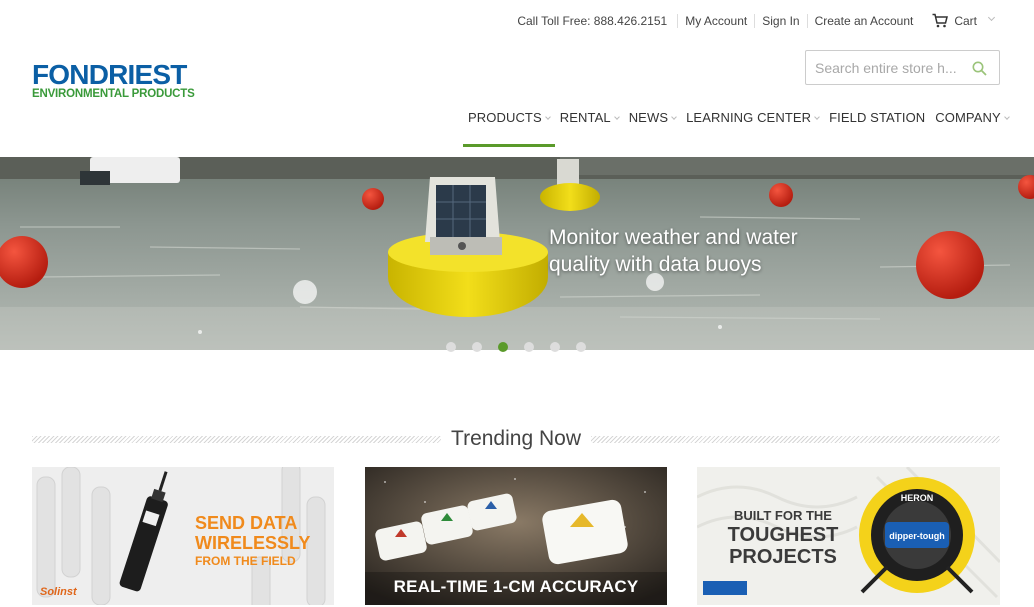 Image resolution: width=1034 pixels, height=607 pixels. I want to click on trending-title: Trending Now, so click(516, 438).